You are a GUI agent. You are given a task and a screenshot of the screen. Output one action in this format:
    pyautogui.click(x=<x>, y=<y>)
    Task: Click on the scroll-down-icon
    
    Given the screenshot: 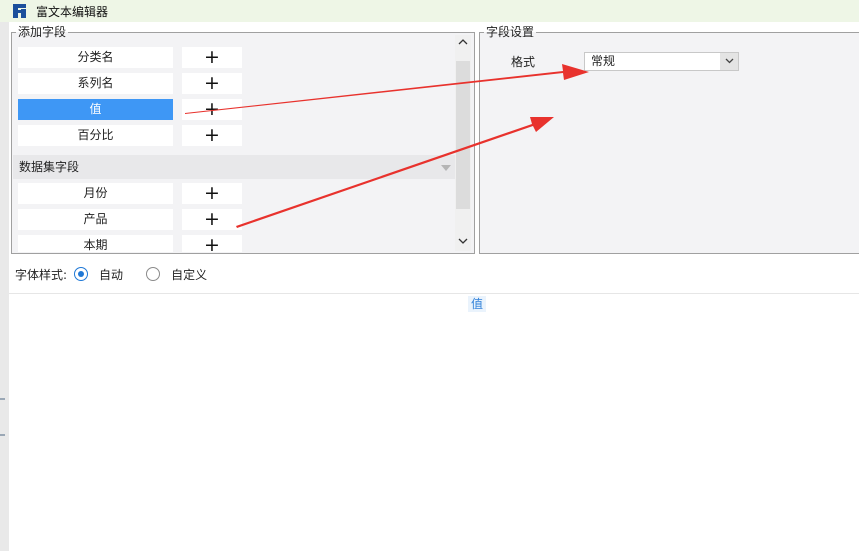 What is the action you would take?
    pyautogui.click(x=463, y=243)
    